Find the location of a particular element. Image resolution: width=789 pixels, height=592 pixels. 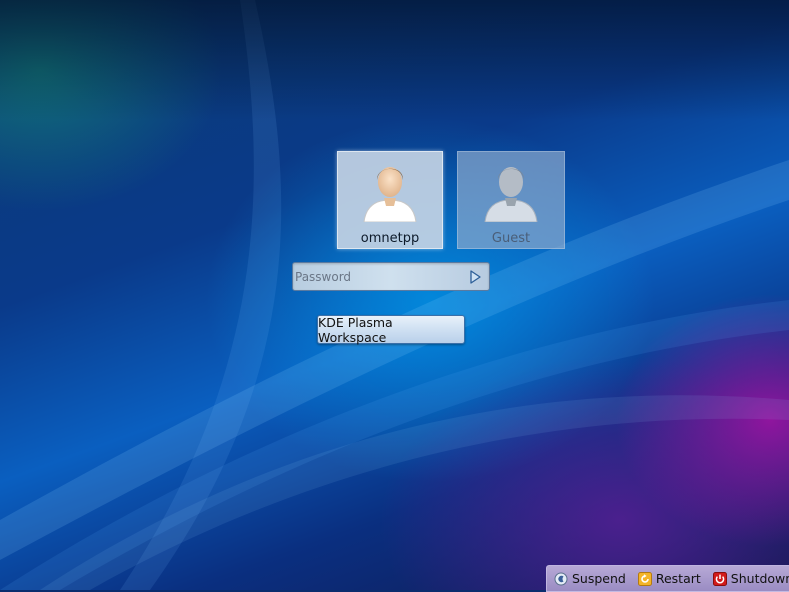

restart-button: Restart is located at coordinates (669, 578).